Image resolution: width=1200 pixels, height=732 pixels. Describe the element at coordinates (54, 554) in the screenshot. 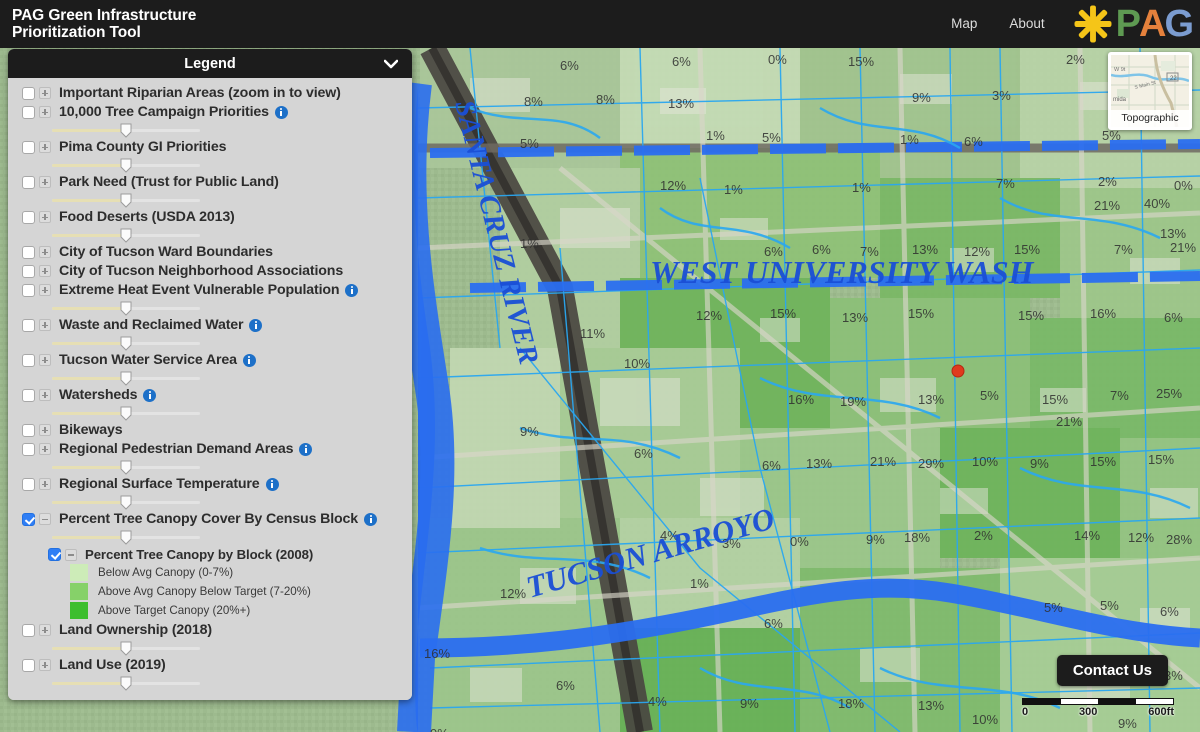

I see `sublayer-checkbox-percent-tree-canopy-by-block-2008` at that location.